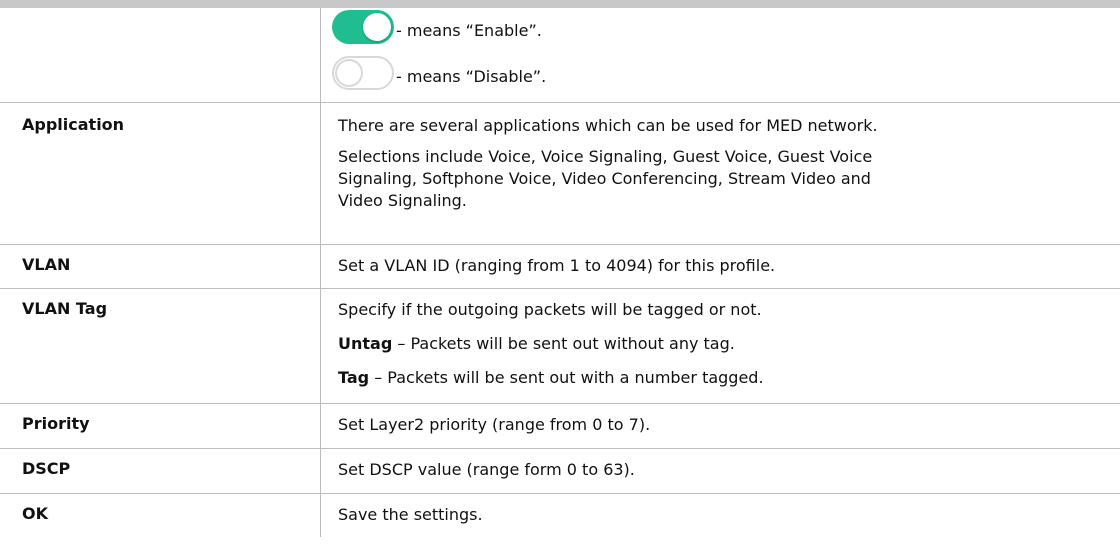 The width and height of the screenshot is (1120, 558). Describe the element at coordinates (46, 264) in the screenshot. I see `param-label: VLAN` at that location.